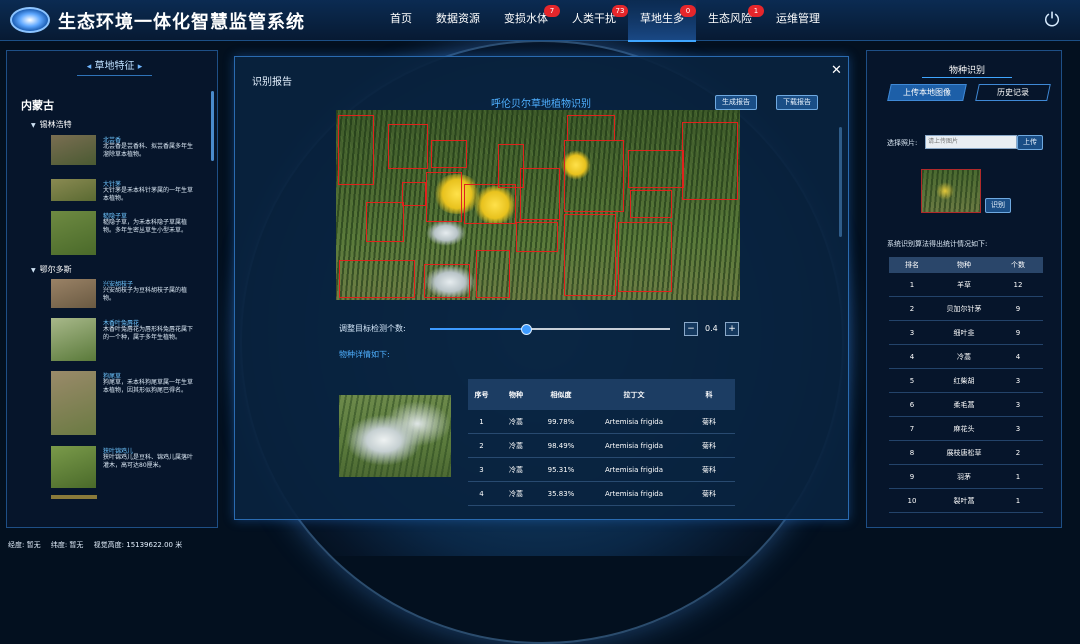 Image resolution: width=1080 pixels, height=644 pixels. What do you see at coordinates (30, 20) in the screenshot?
I see `logo-icon` at bounding box center [30, 20].